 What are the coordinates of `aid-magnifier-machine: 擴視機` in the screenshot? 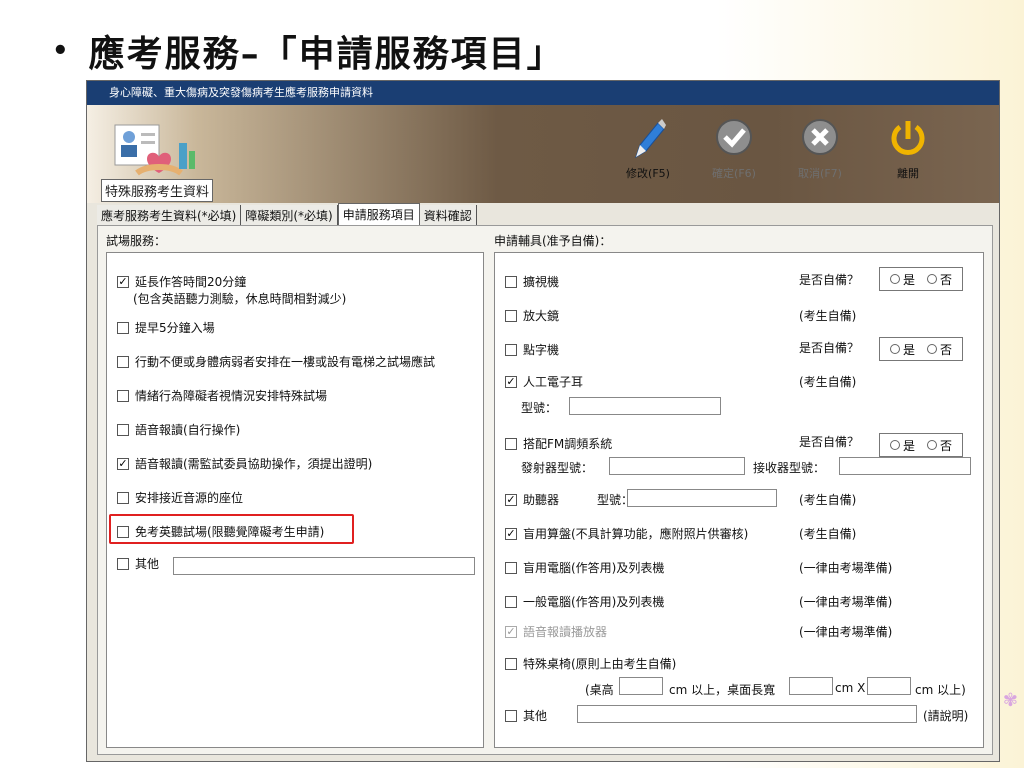 It's located at (532, 281).